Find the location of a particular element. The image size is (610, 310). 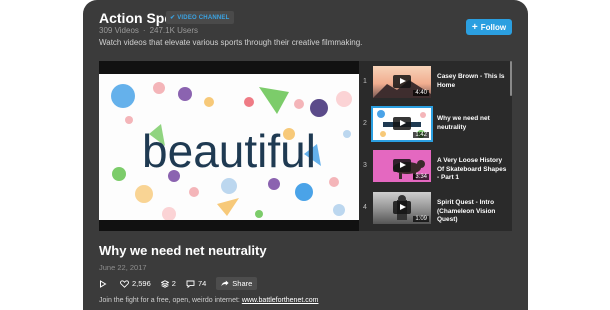

playlist-scrollbar is located at coordinates (511, 78).